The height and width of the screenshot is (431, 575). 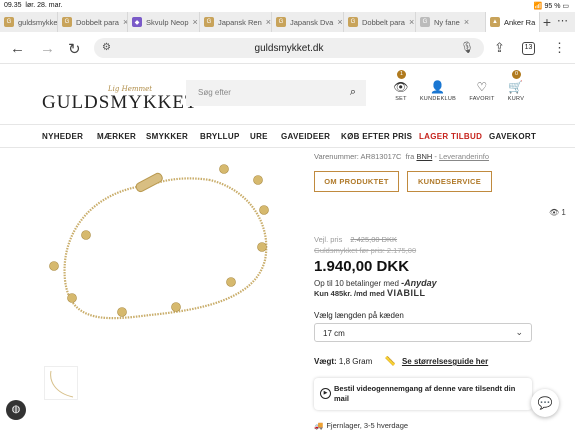 I want to click on search-icon: ⌕, so click(x=353, y=92).